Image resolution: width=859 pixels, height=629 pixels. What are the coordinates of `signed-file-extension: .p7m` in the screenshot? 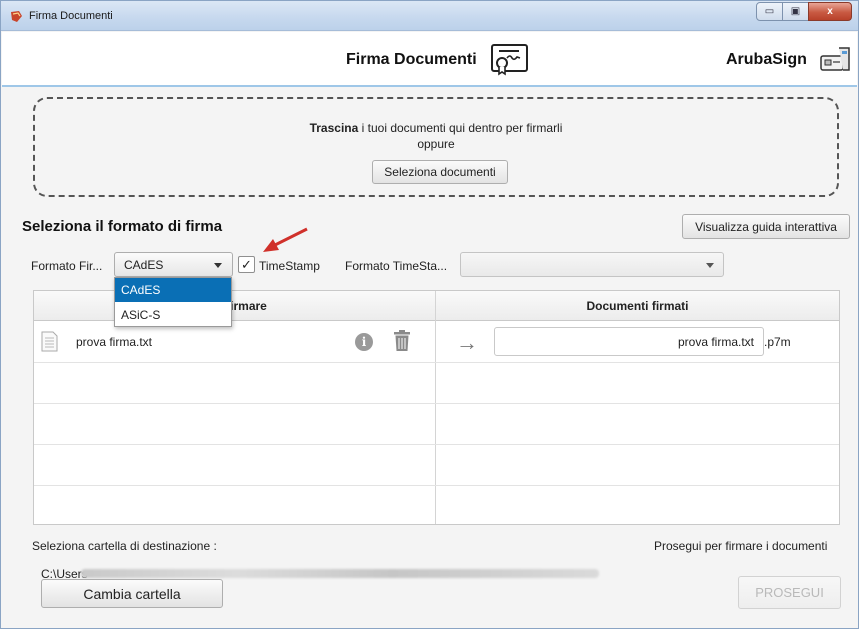 It's located at (777, 342).